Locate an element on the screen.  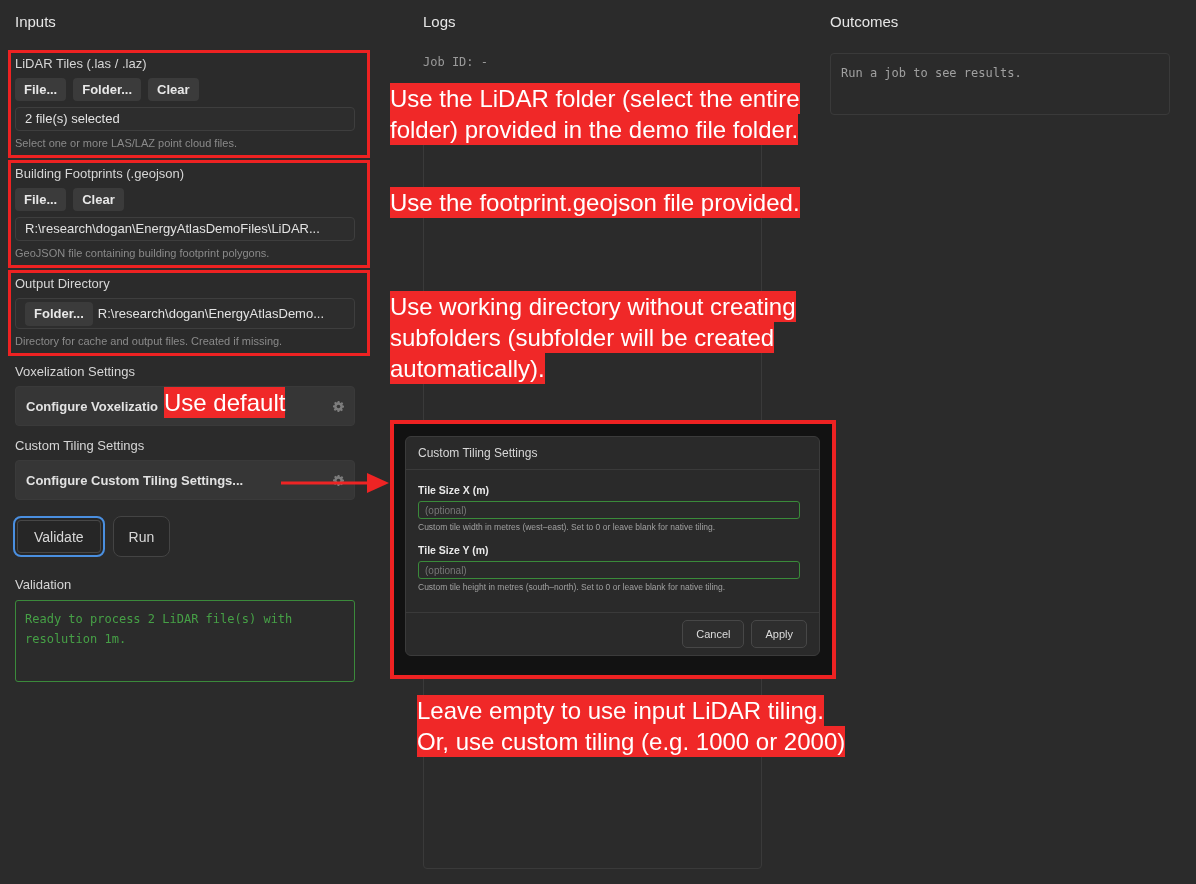
column-heading: Inputs is located at coordinates (35, 22).